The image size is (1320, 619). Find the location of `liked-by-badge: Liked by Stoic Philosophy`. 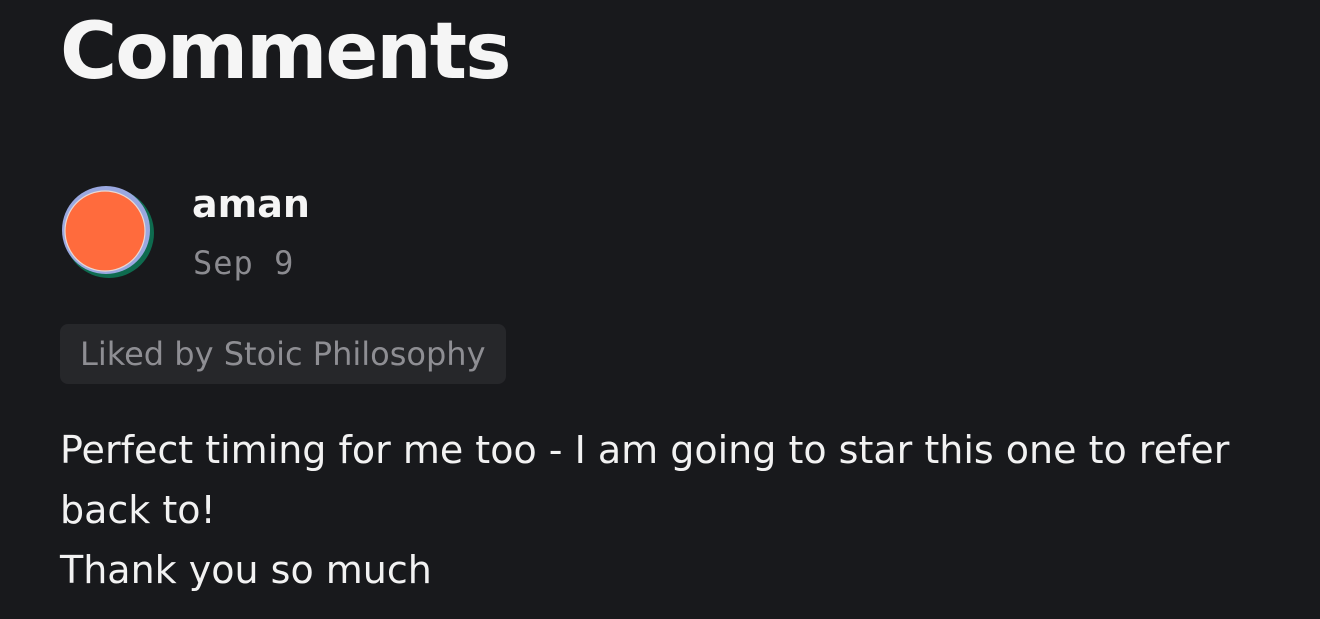

liked-by-badge: Liked by Stoic Philosophy is located at coordinates (283, 354).